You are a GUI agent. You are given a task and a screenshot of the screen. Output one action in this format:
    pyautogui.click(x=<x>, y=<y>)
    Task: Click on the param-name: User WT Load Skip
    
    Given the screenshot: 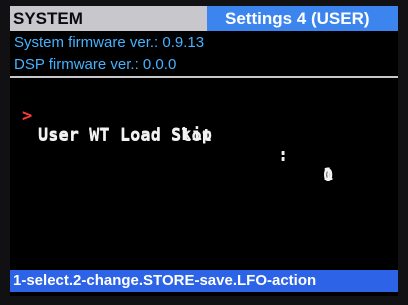 What is the action you would take?
    pyautogui.click(x=125, y=135)
    